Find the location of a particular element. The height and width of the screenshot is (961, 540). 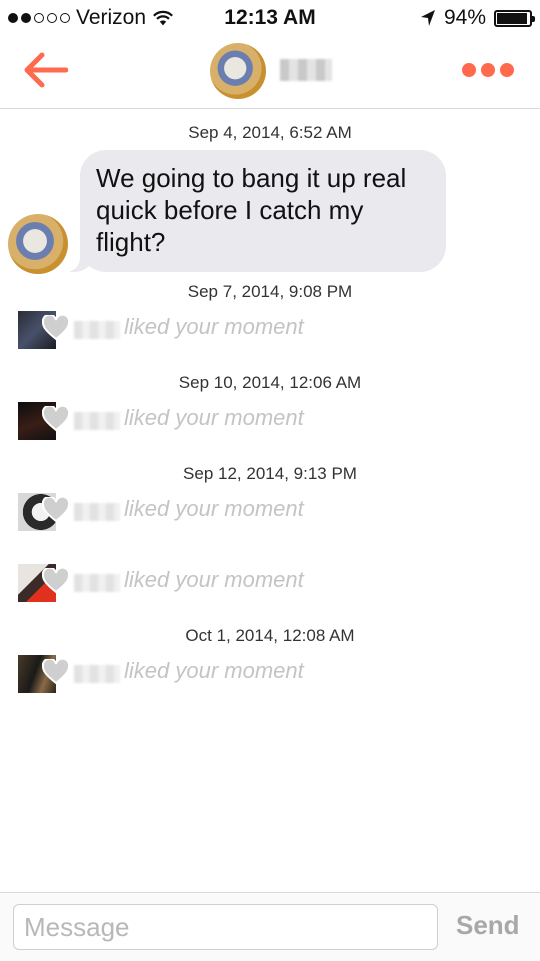

chat-header is located at coordinates (270, 72).